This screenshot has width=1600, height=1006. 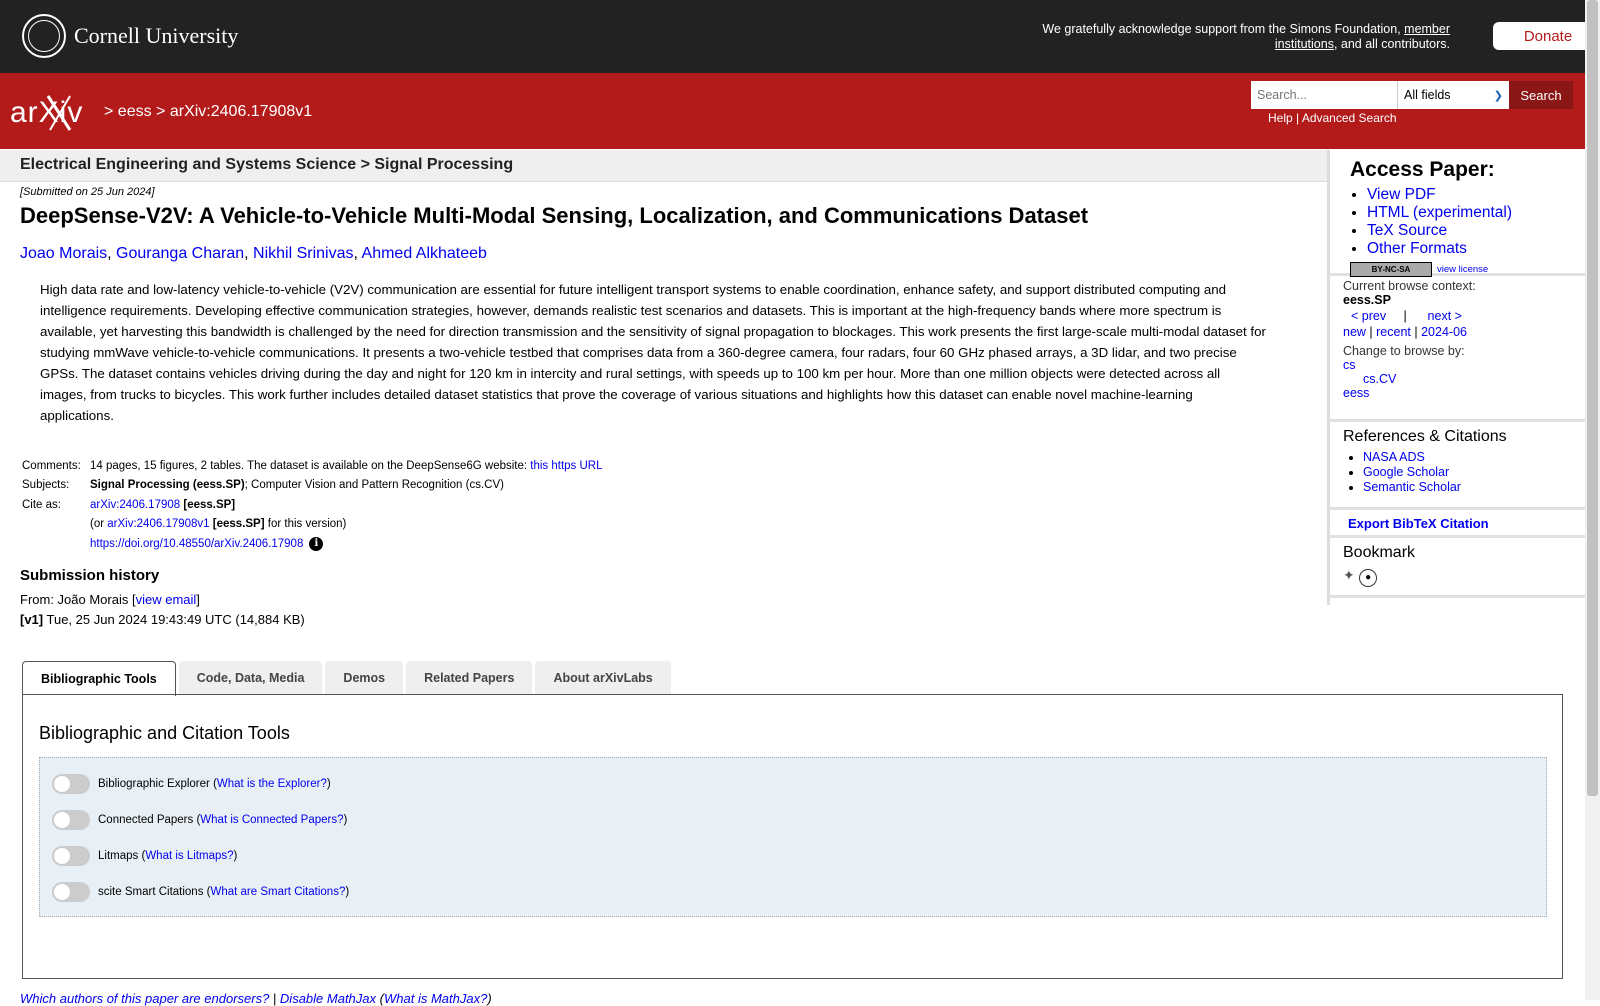 What do you see at coordinates (71, 856) in the screenshot?
I see `toggle-litmaps` at bounding box center [71, 856].